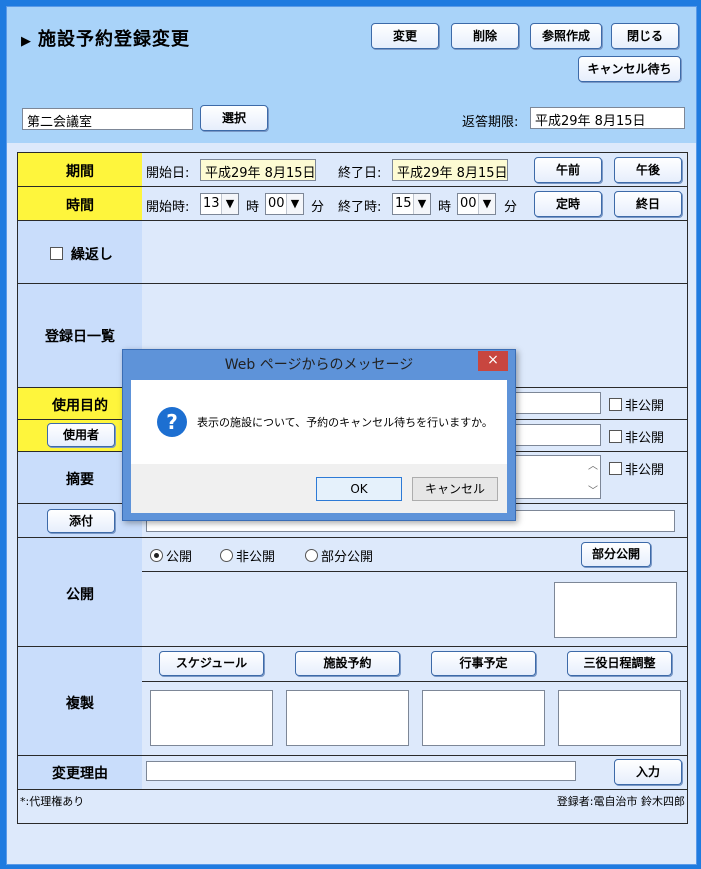 This screenshot has height=869, width=701. I want to click on user-private-box, so click(615, 436).